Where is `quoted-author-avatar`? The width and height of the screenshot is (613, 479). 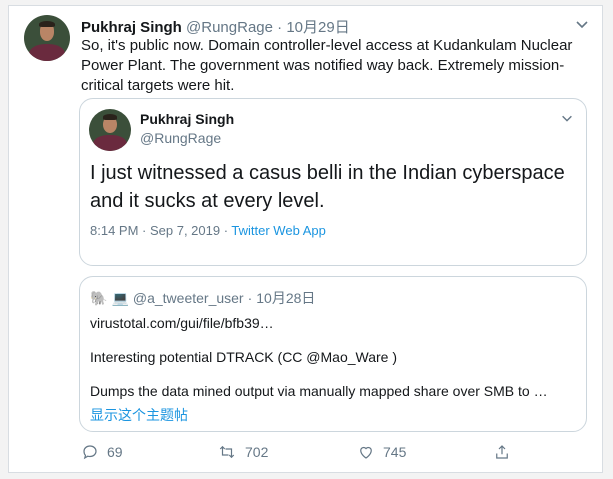
quoted-author-avatar is located at coordinates (110, 130).